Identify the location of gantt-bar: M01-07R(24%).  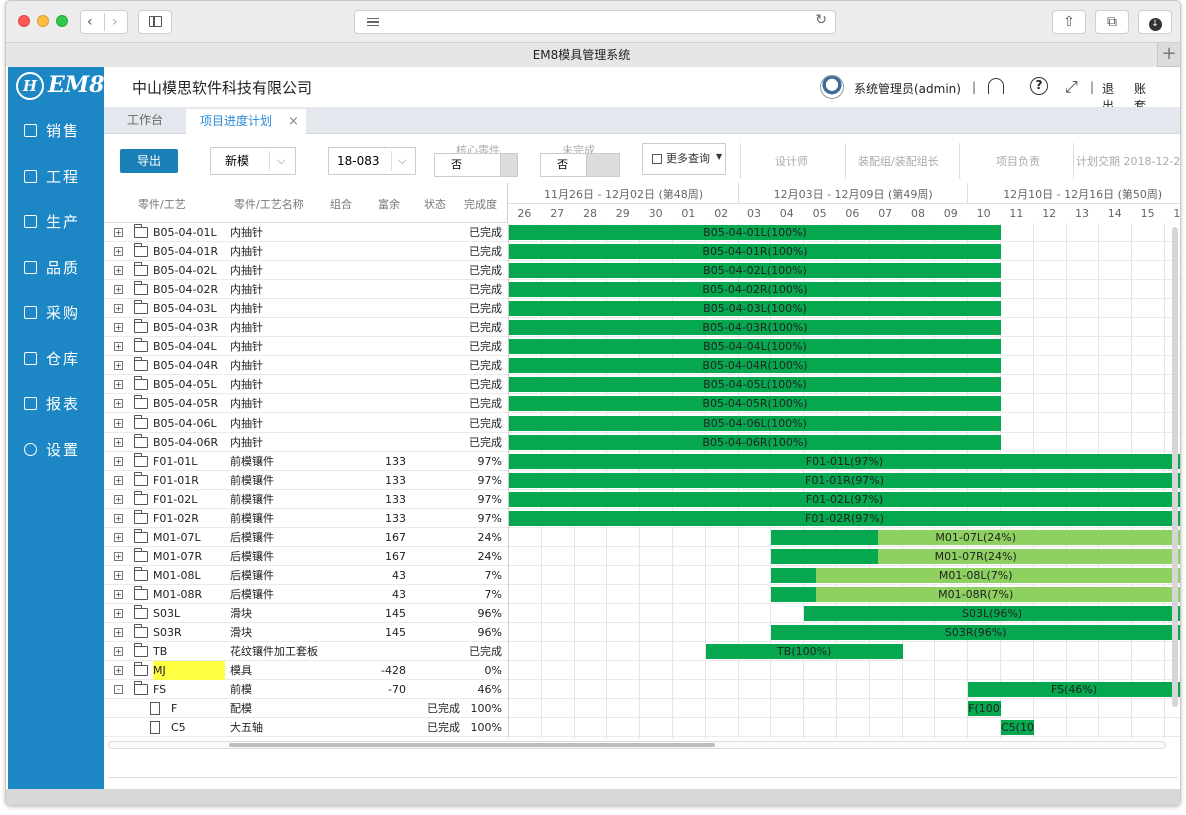
(975, 556).